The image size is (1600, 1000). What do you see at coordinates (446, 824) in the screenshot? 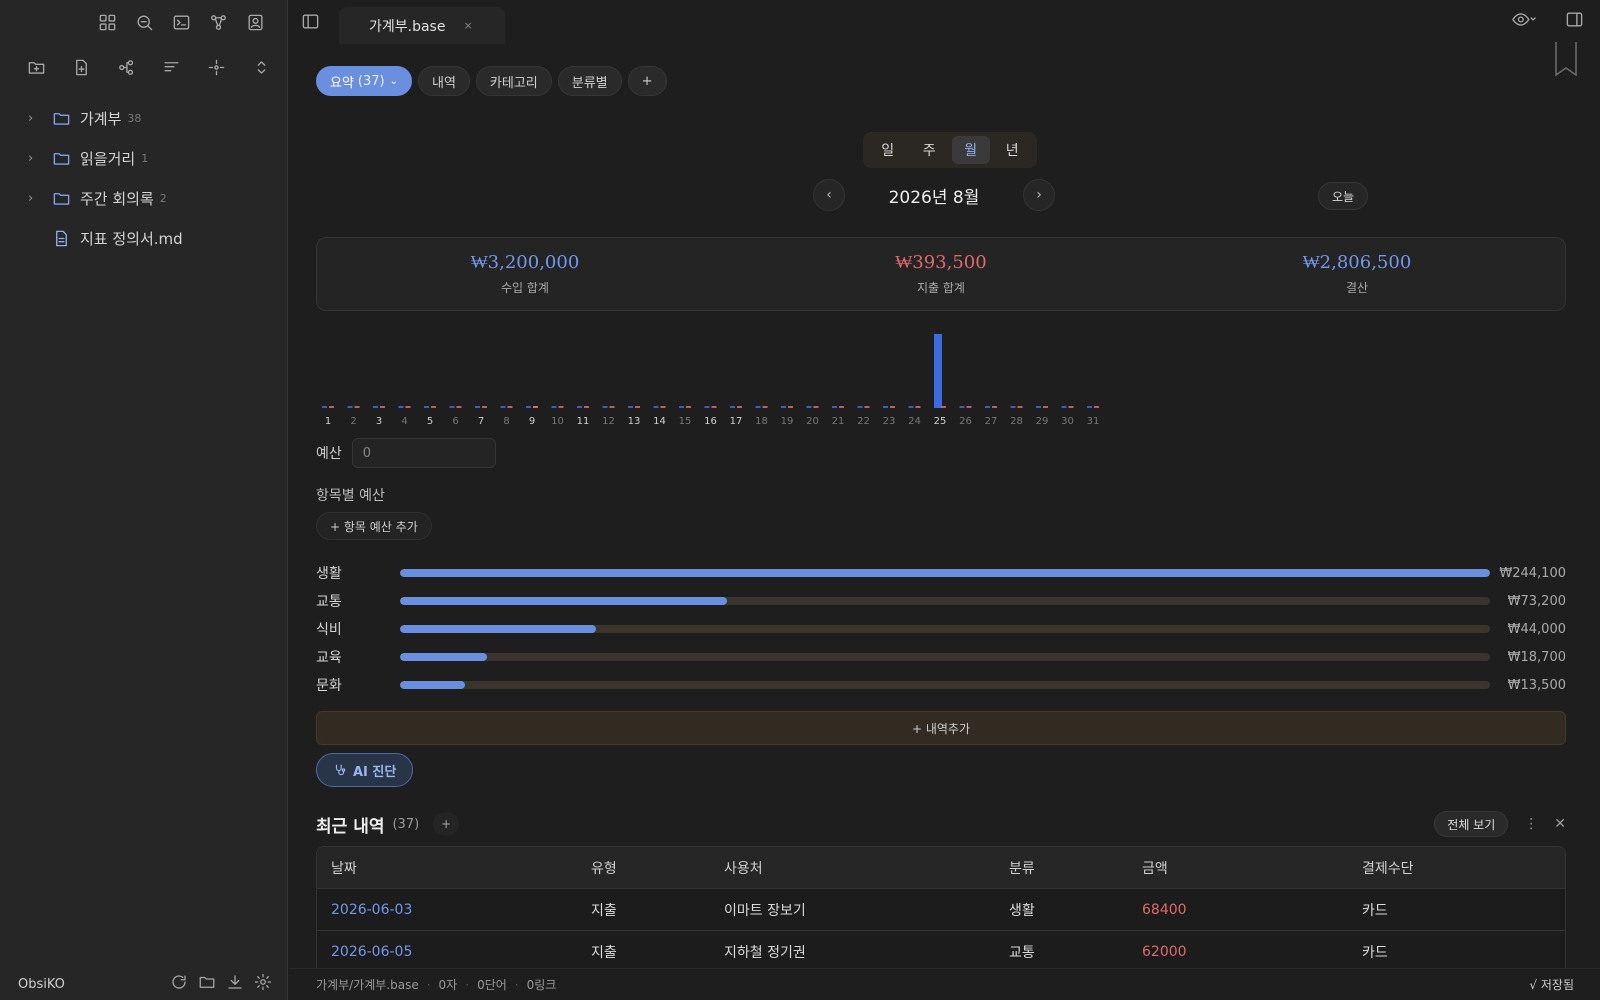
I see `recent-add-button: +` at bounding box center [446, 824].